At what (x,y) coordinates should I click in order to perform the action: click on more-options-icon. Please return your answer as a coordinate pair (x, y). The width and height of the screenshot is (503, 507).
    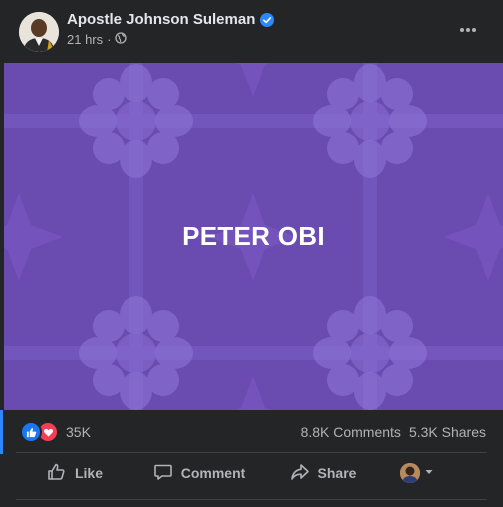
    Looking at the image, I should click on (468, 30).